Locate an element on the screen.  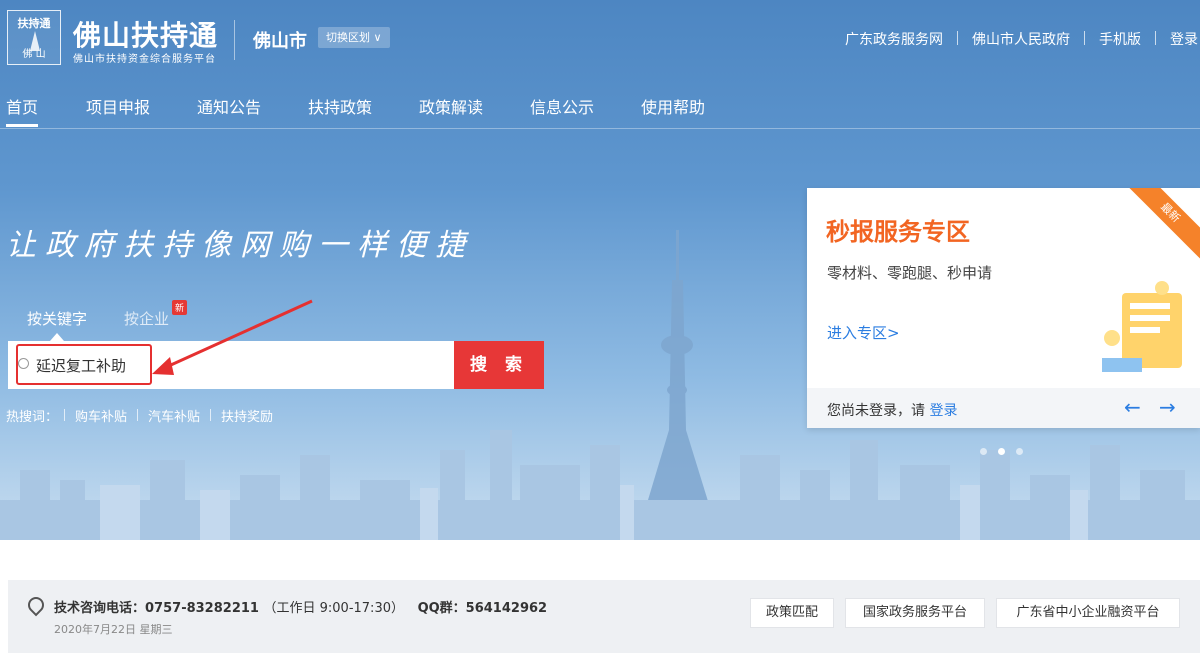
nav-divider is located at coordinates (600, 128).